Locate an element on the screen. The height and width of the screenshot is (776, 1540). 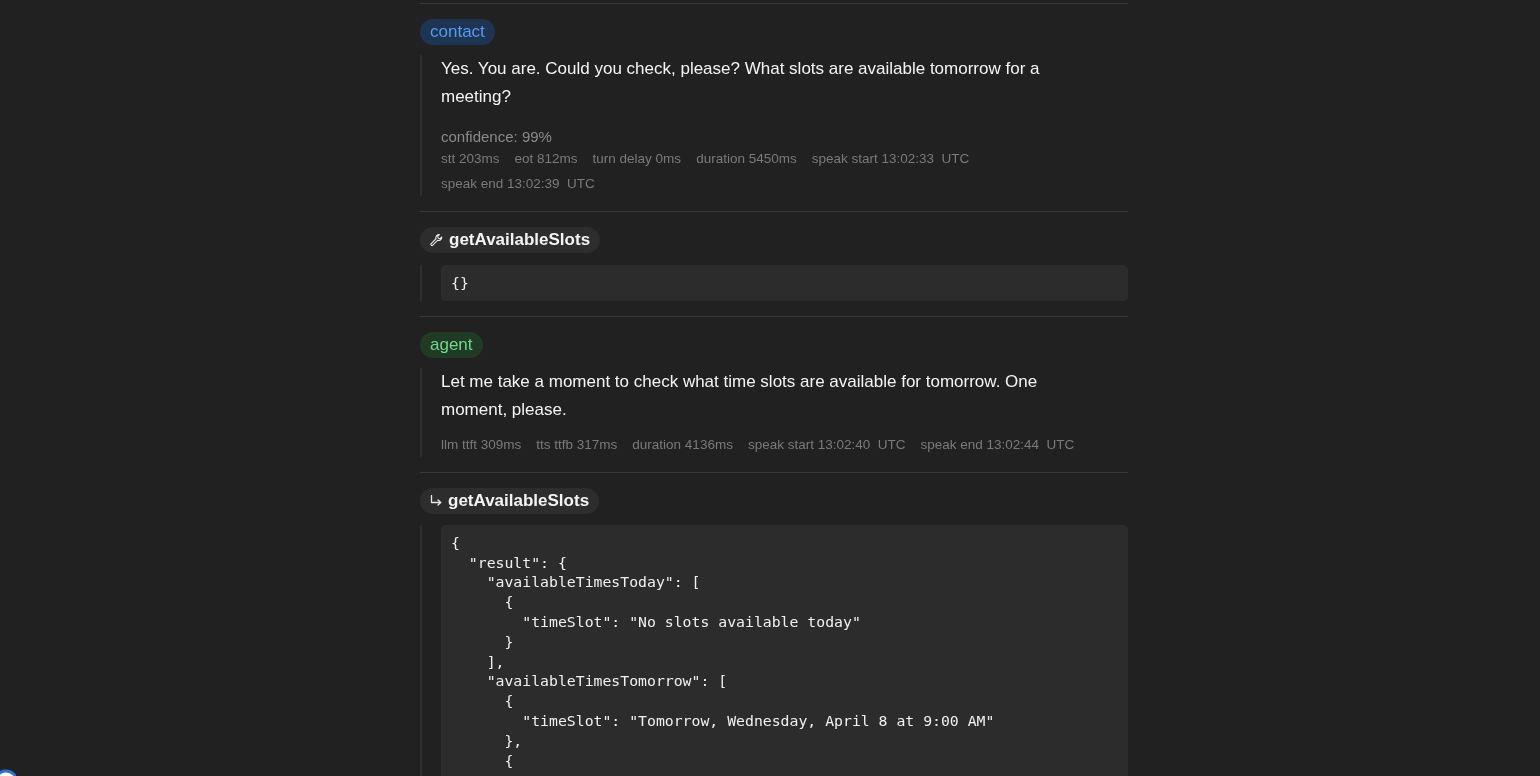
metric-label: tts ttfb 317ms is located at coordinates (577, 444).